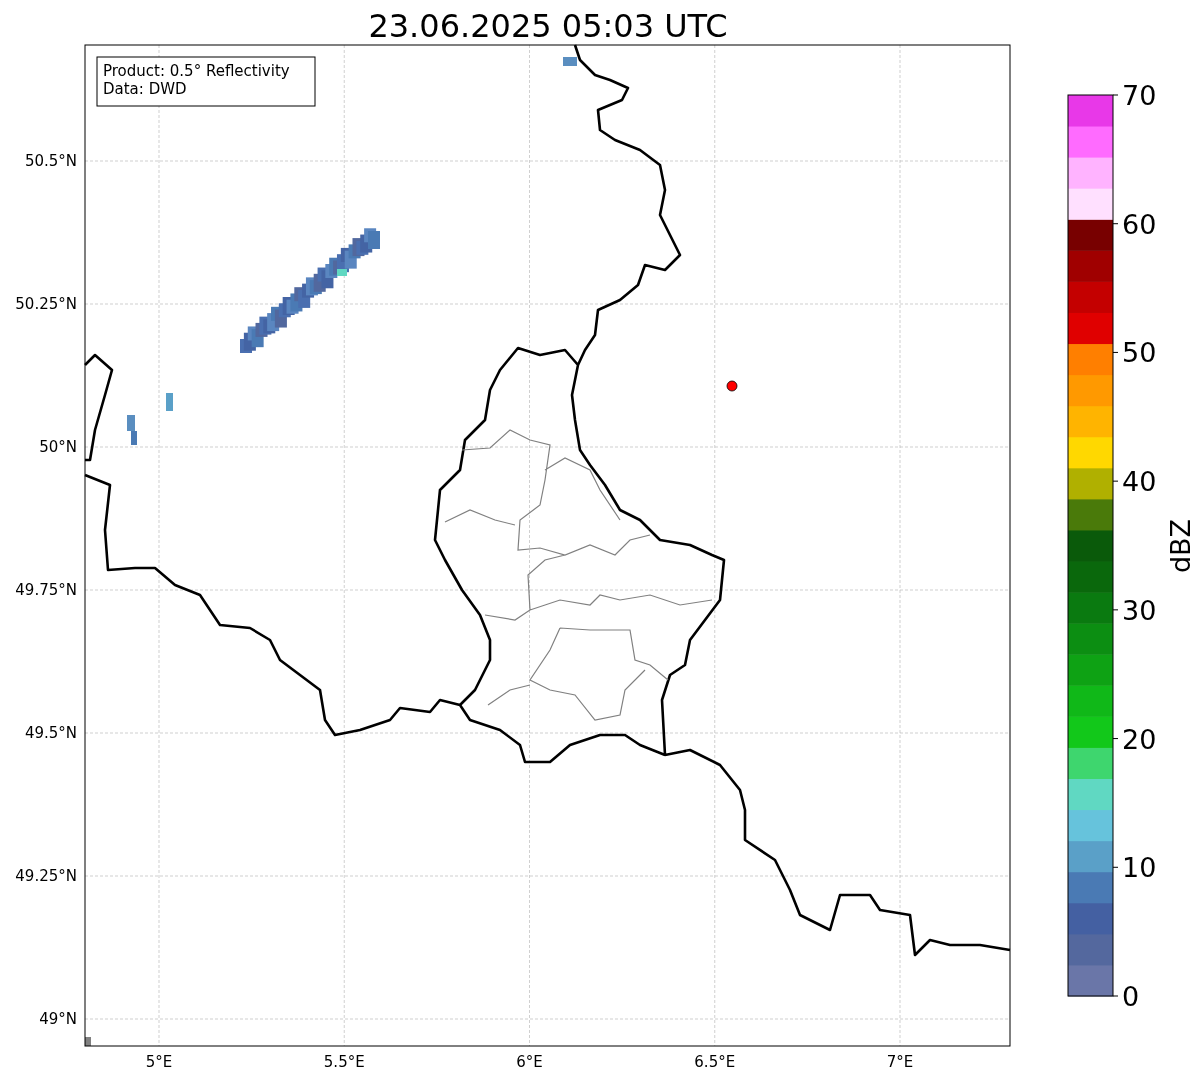 The image size is (1202, 1081). I want to click on latitude-label: 49.75°N, so click(46, 590).